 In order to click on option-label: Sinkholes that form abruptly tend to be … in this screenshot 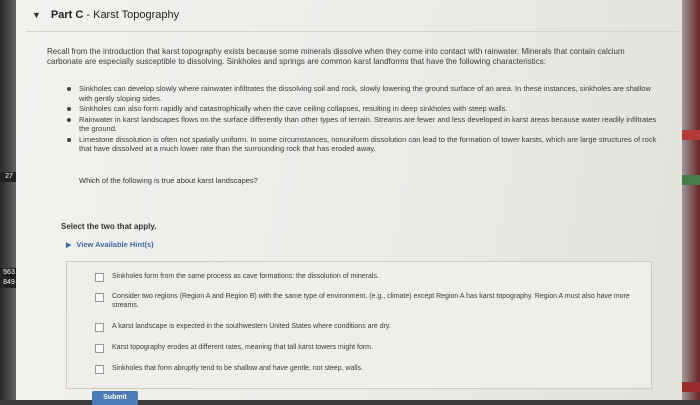, I will do `click(237, 368)`.